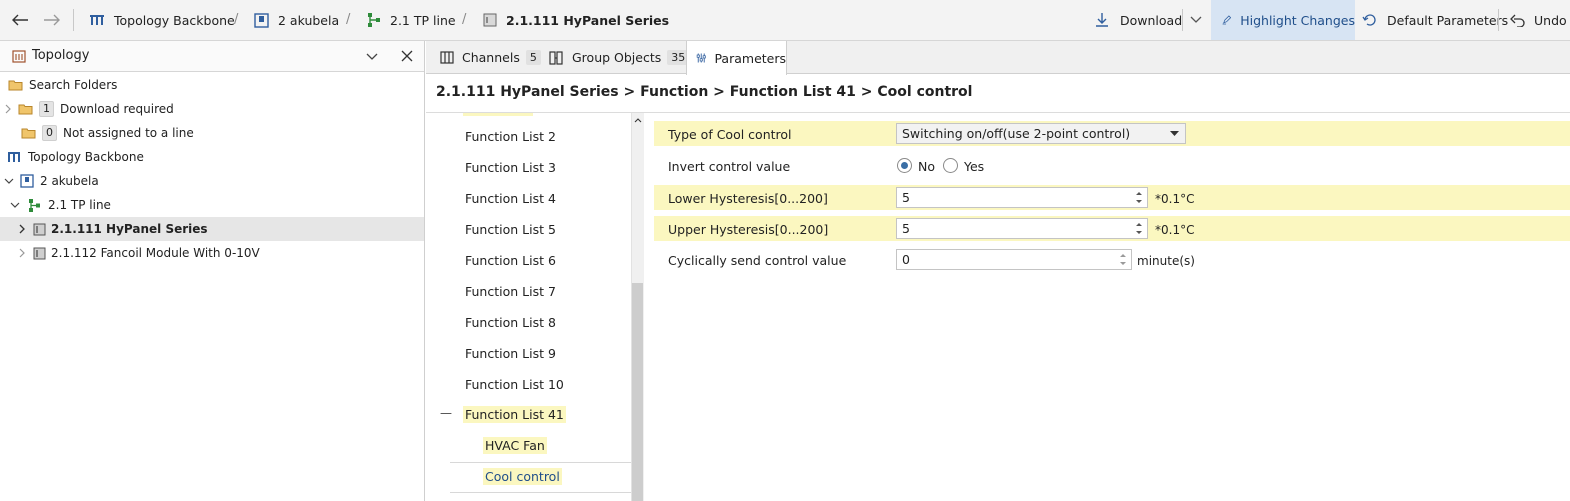 The width and height of the screenshot is (1570, 501). What do you see at coordinates (974, 166) in the screenshot?
I see `radio-label-yes: Yes` at bounding box center [974, 166].